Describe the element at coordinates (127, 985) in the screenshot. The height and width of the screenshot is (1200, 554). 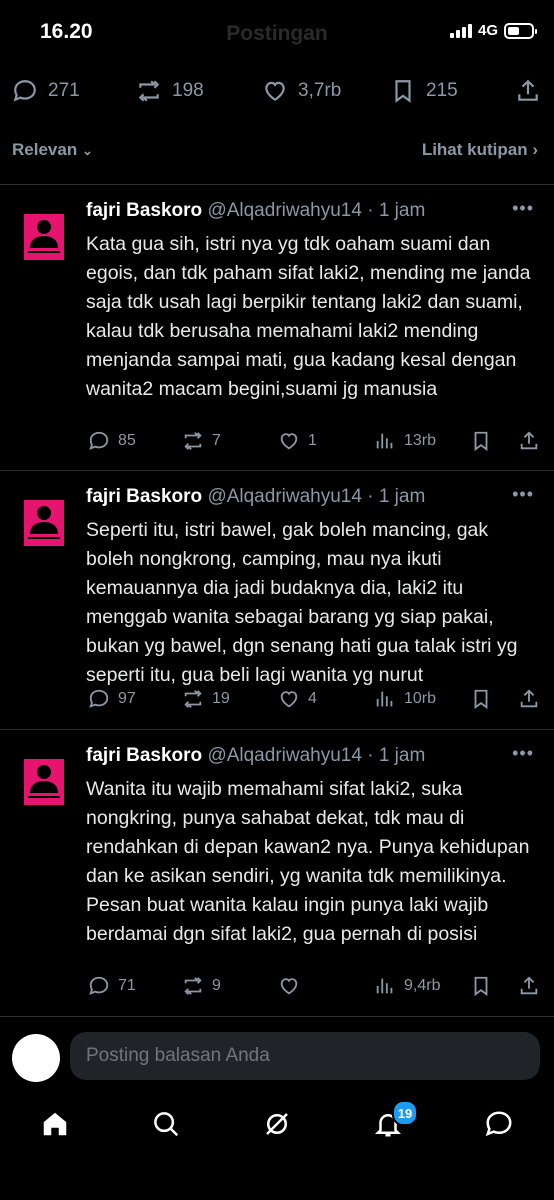
I see `reply-count: 71` at that location.